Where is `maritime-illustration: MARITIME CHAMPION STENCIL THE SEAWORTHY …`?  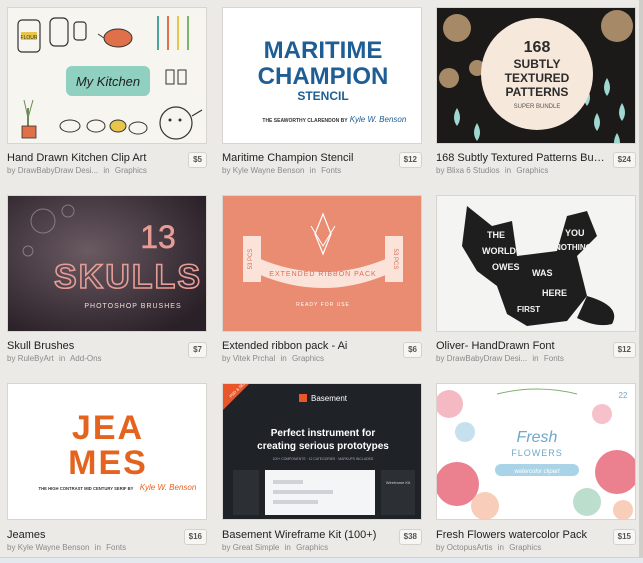
maritime-illustration: MARITIME CHAMPION STENCIL THE SEAWORTHY … is located at coordinates (332, 80).